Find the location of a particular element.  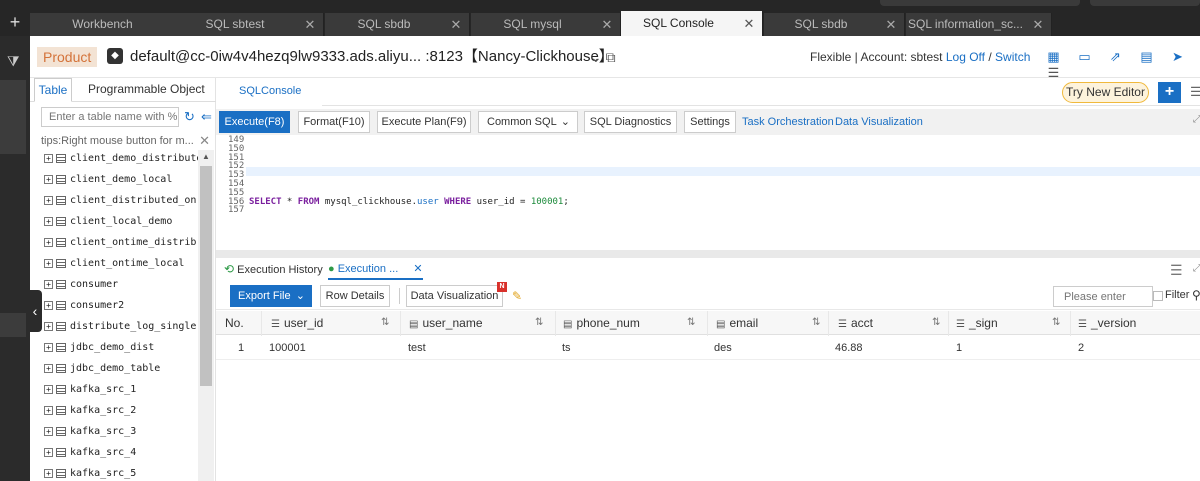

console-tab: SQLConsole is located at coordinates (272, 92).